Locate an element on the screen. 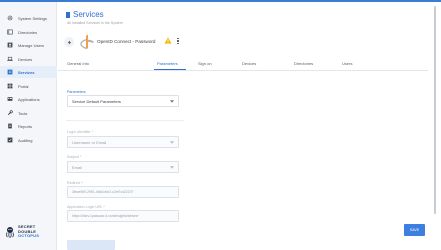 The height and width of the screenshot is (250, 441). audit-icon is located at coordinates (10, 140).